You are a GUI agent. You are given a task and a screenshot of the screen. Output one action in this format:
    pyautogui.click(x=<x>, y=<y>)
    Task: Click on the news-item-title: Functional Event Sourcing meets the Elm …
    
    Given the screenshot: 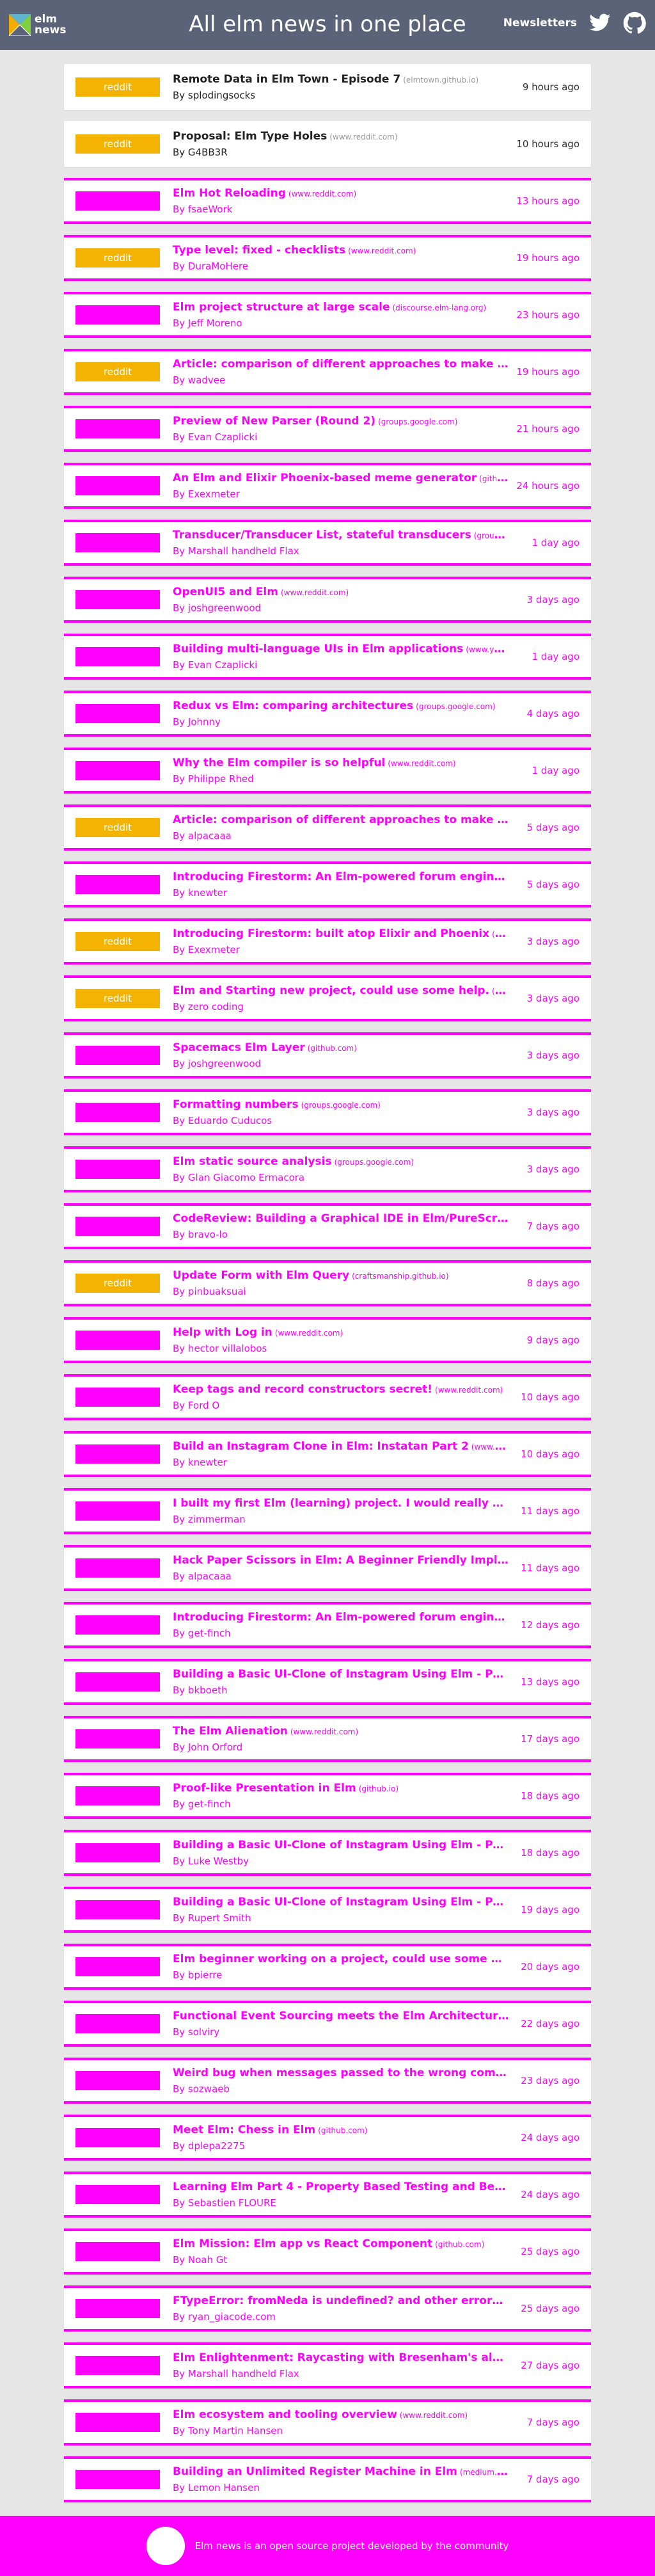 What is the action you would take?
    pyautogui.click(x=341, y=2016)
    